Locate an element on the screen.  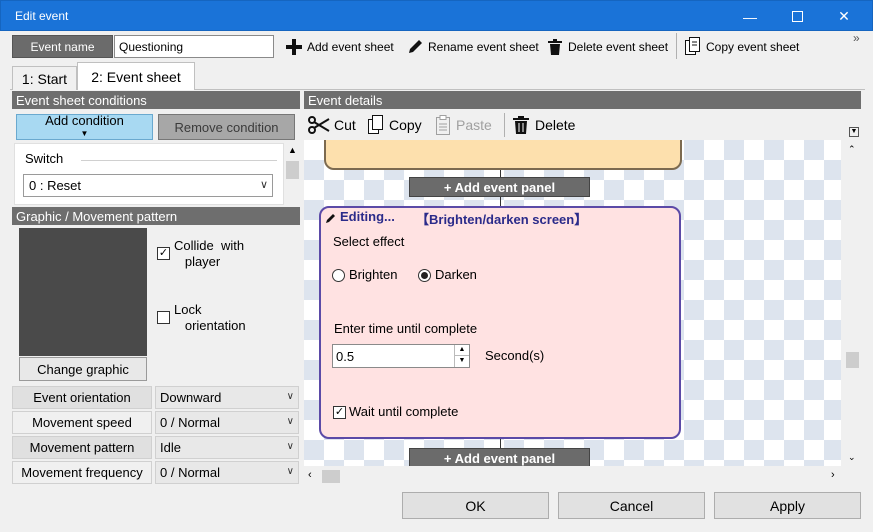
dropdown-arrow-icon: ▼ is located at coordinates (84, 133).